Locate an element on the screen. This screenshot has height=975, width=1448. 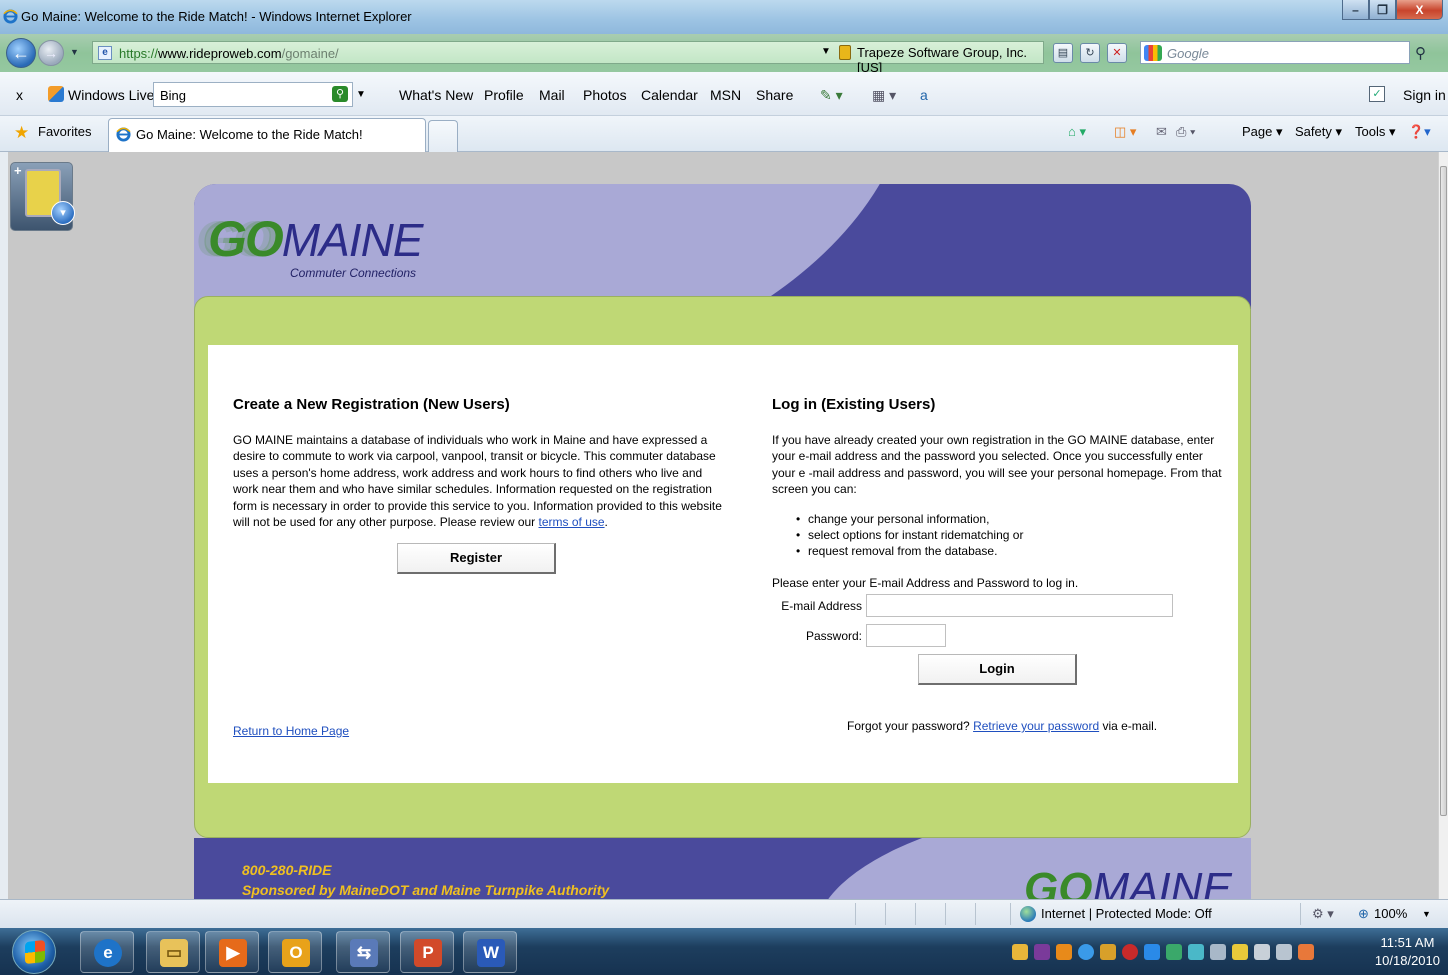
toolbar-profile: Profile is located at coordinates (504, 95).